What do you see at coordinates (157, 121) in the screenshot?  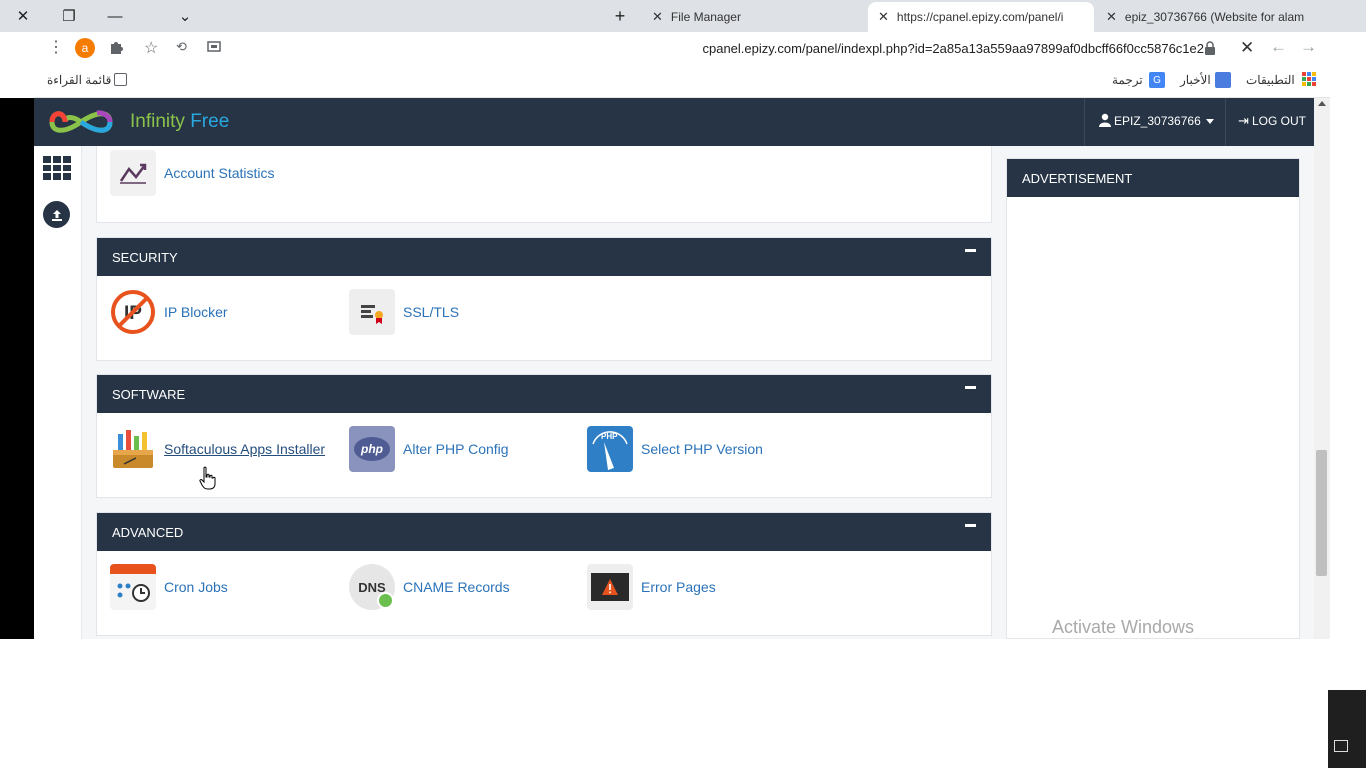 I see `brand-infinity: Infinity` at bounding box center [157, 121].